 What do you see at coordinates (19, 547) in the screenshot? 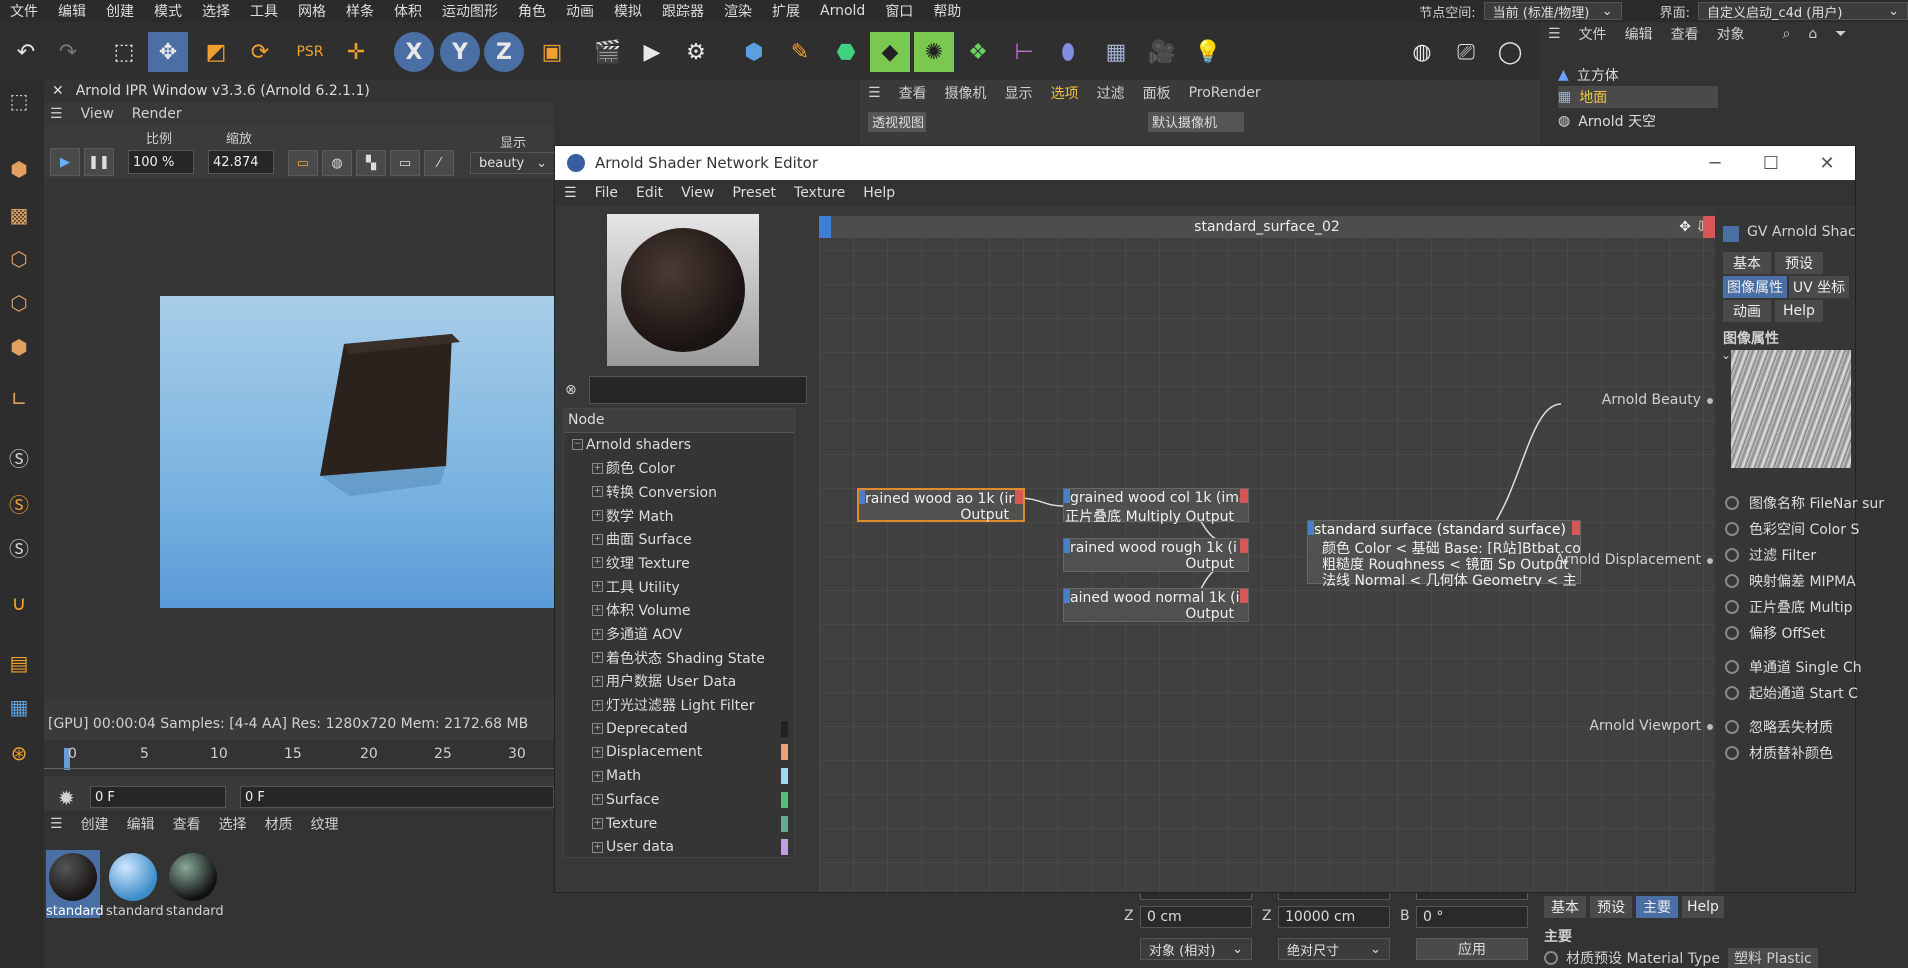
I see `snap-s3-icon: Ⓢ` at bounding box center [19, 547].